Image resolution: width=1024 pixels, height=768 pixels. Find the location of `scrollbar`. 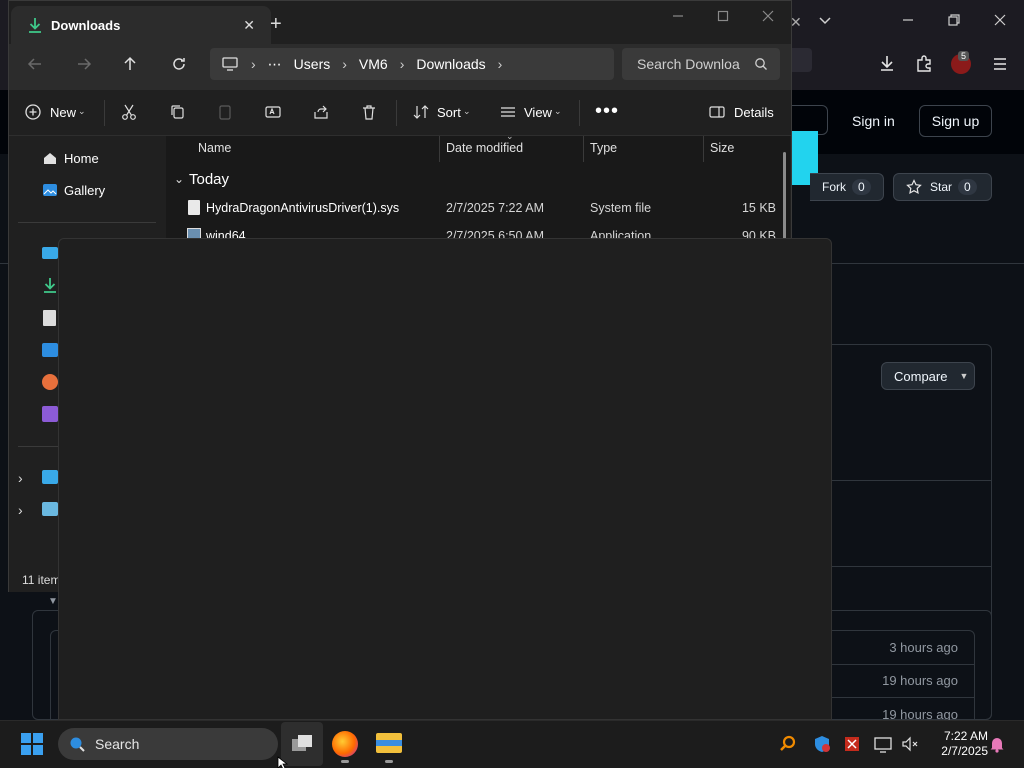

scrollbar is located at coordinates (784, 197).